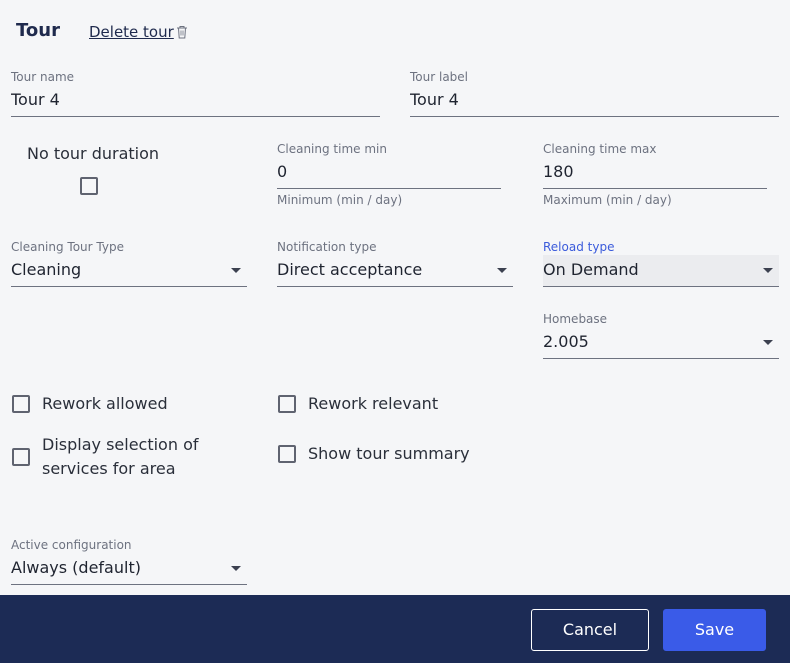  What do you see at coordinates (120, 444) in the screenshot?
I see `display-selection-line1: Display selection of` at bounding box center [120, 444].